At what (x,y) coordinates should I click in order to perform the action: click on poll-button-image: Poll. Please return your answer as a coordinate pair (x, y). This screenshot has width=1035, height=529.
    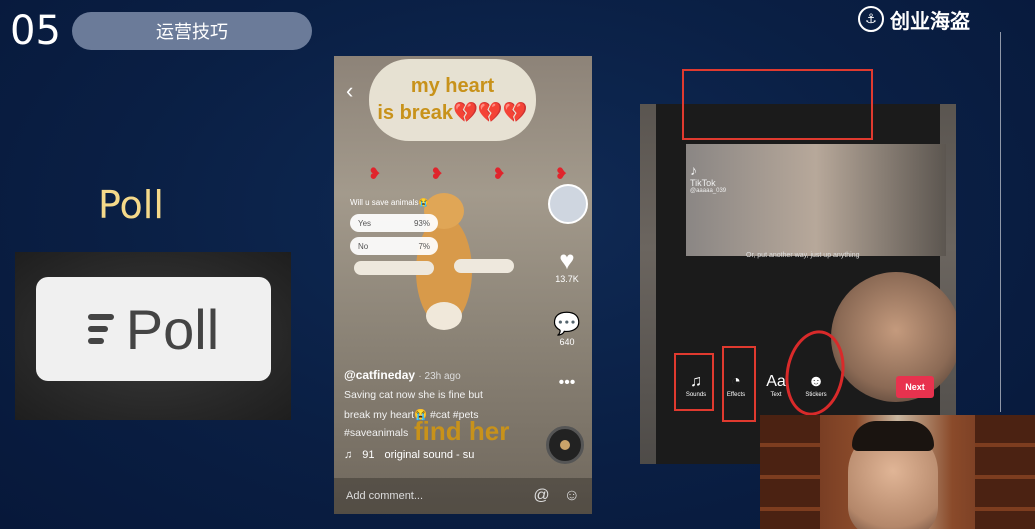
    Looking at the image, I should click on (153, 336).